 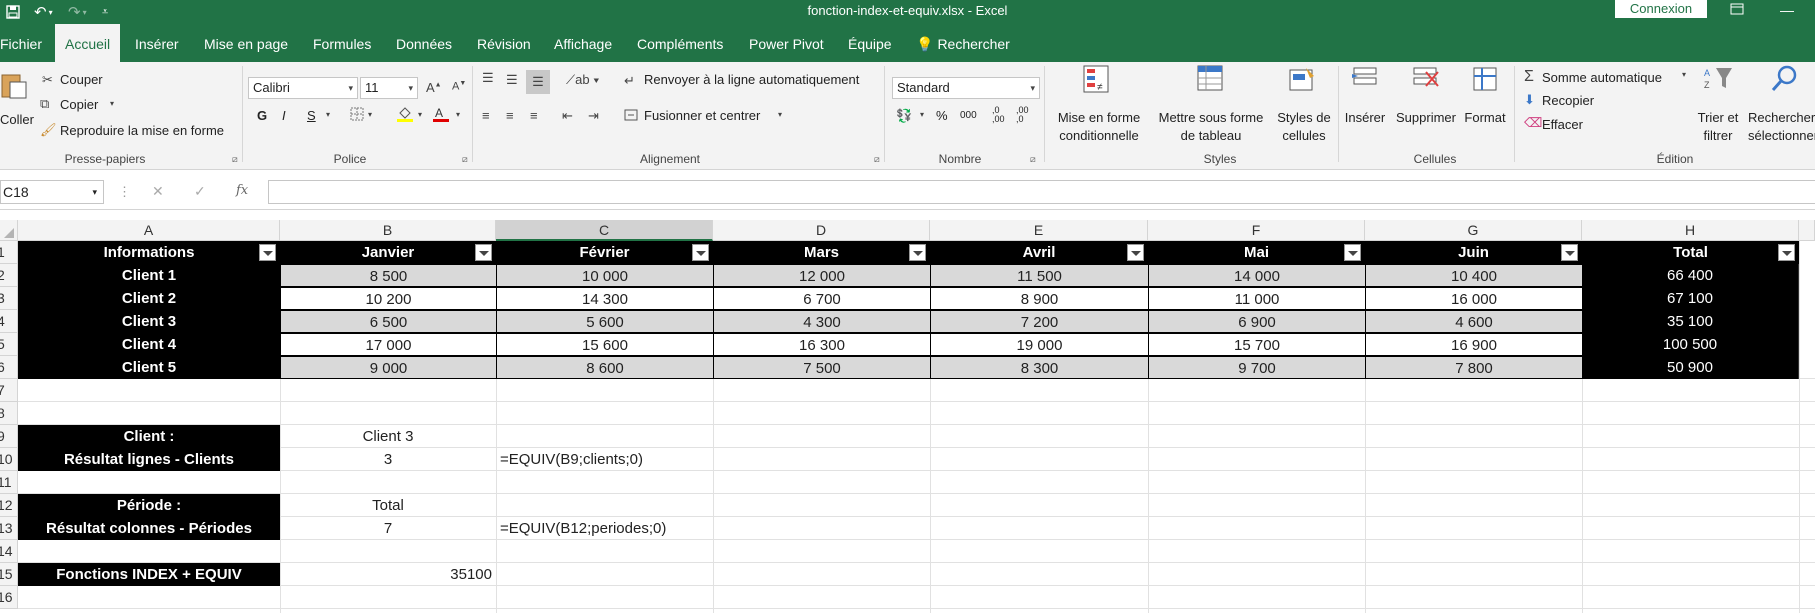 What do you see at coordinates (246, 43) in the screenshot?
I see `tab-mise-en-page: Mise en page` at bounding box center [246, 43].